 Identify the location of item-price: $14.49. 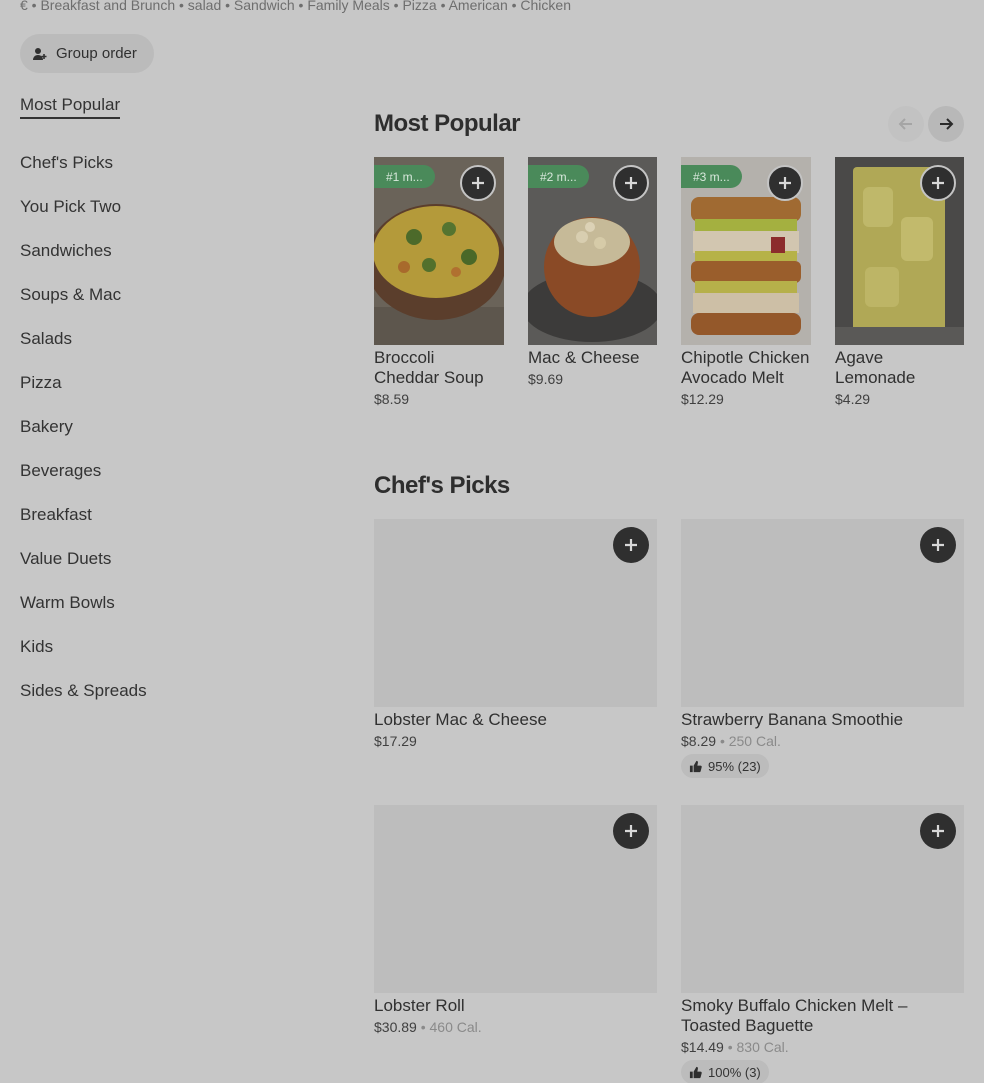
(702, 1047).